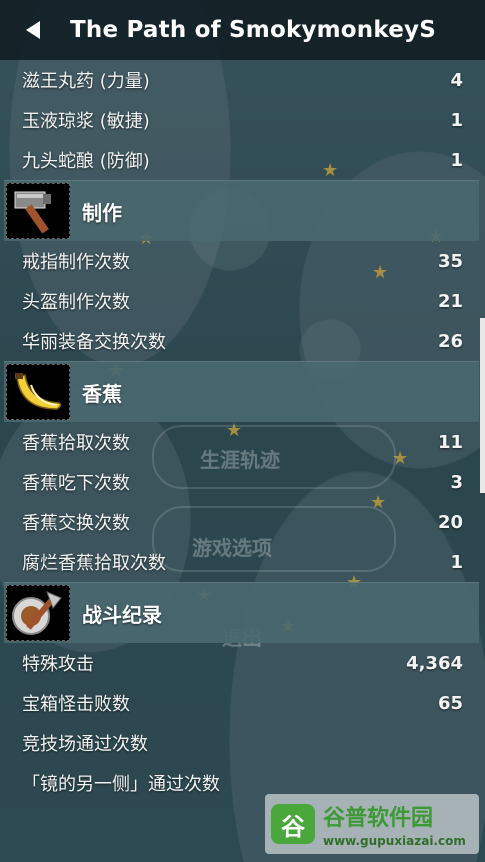 The height and width of the screenshot is (862, 485). I want to click on section-title: 制作, so click(102, 212).